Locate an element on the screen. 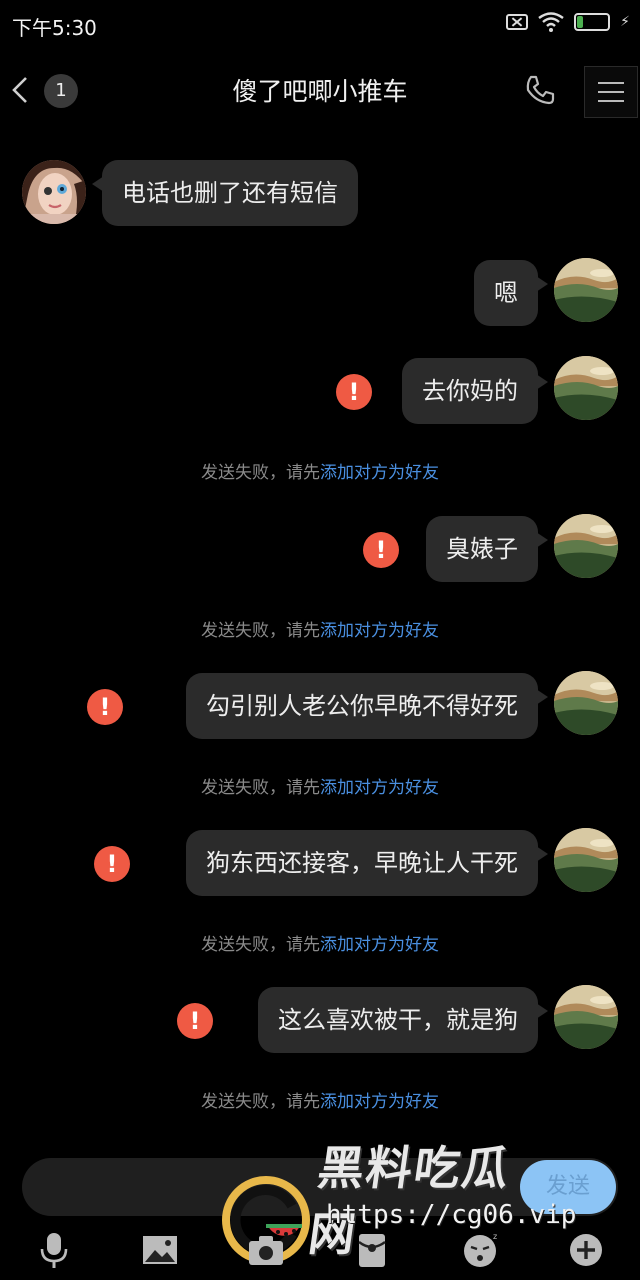 This screenshot has width=640, height=1280. battery-level: 21 is located at coordinates (592, 22).